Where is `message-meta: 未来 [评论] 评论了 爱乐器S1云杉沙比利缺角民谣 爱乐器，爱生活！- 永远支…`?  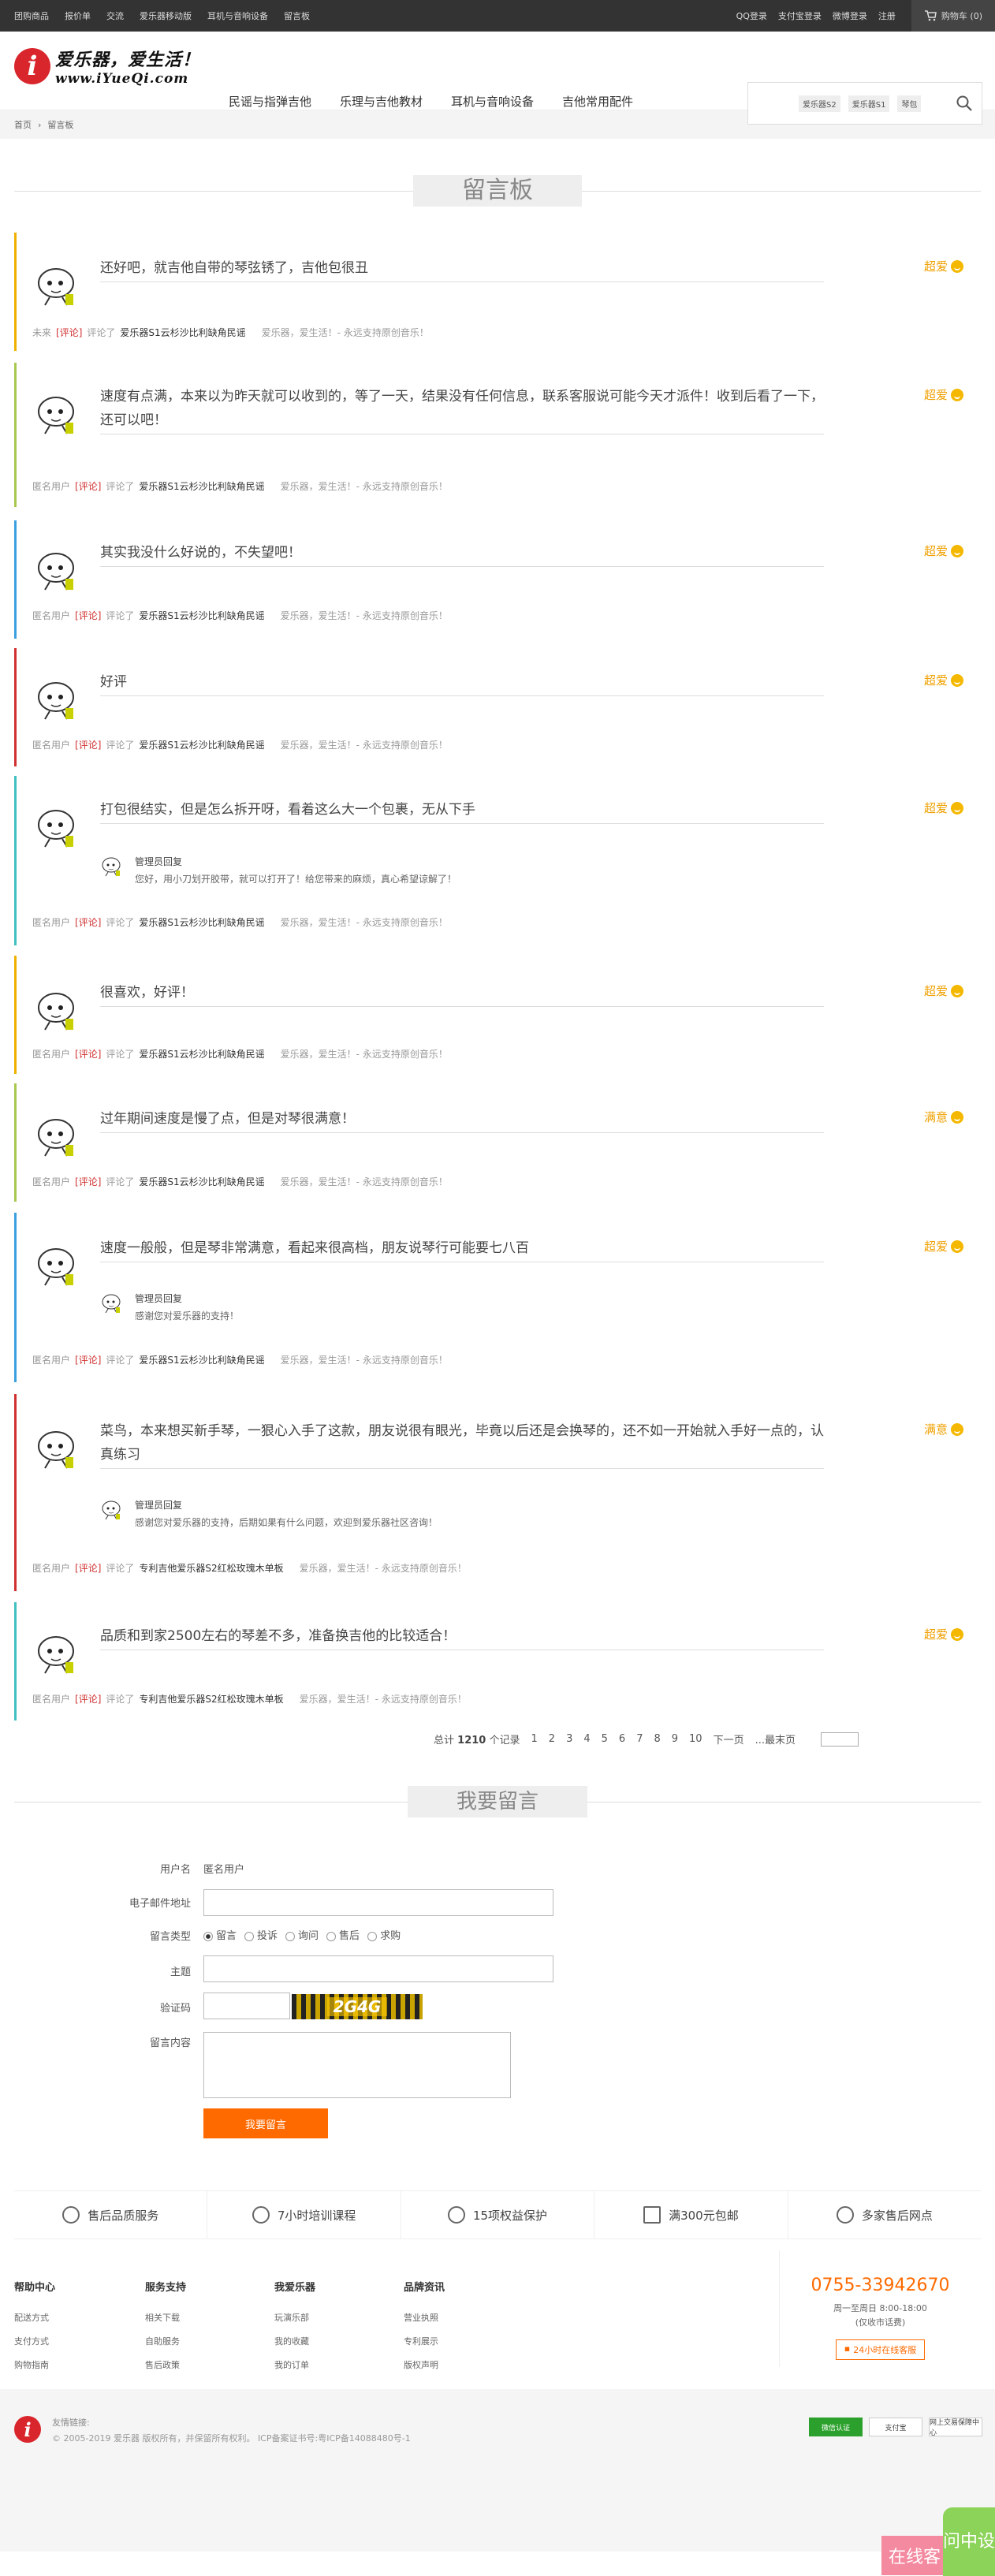 message-meta: 未来 [评论] 评论了 爱乐器S1云杉沙比利缺角民谣 爱乐器，爱生活！- 永远支… is located at coordinates (230, 333).